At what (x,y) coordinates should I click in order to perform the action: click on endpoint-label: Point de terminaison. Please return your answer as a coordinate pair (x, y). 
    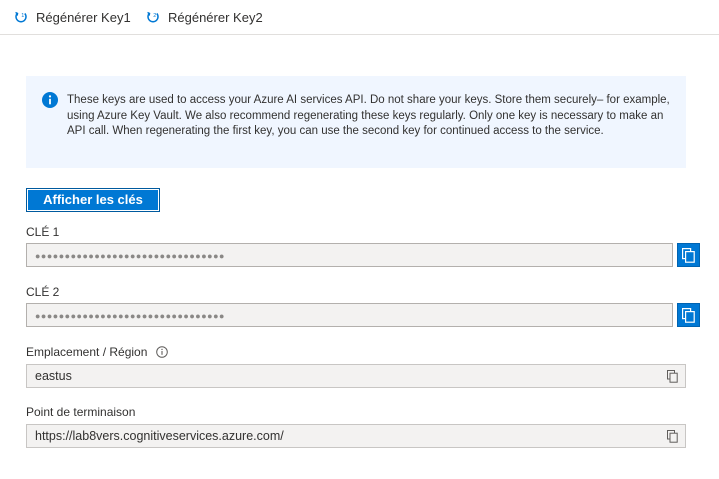
    Looking at the image, I should click on (81, 412).